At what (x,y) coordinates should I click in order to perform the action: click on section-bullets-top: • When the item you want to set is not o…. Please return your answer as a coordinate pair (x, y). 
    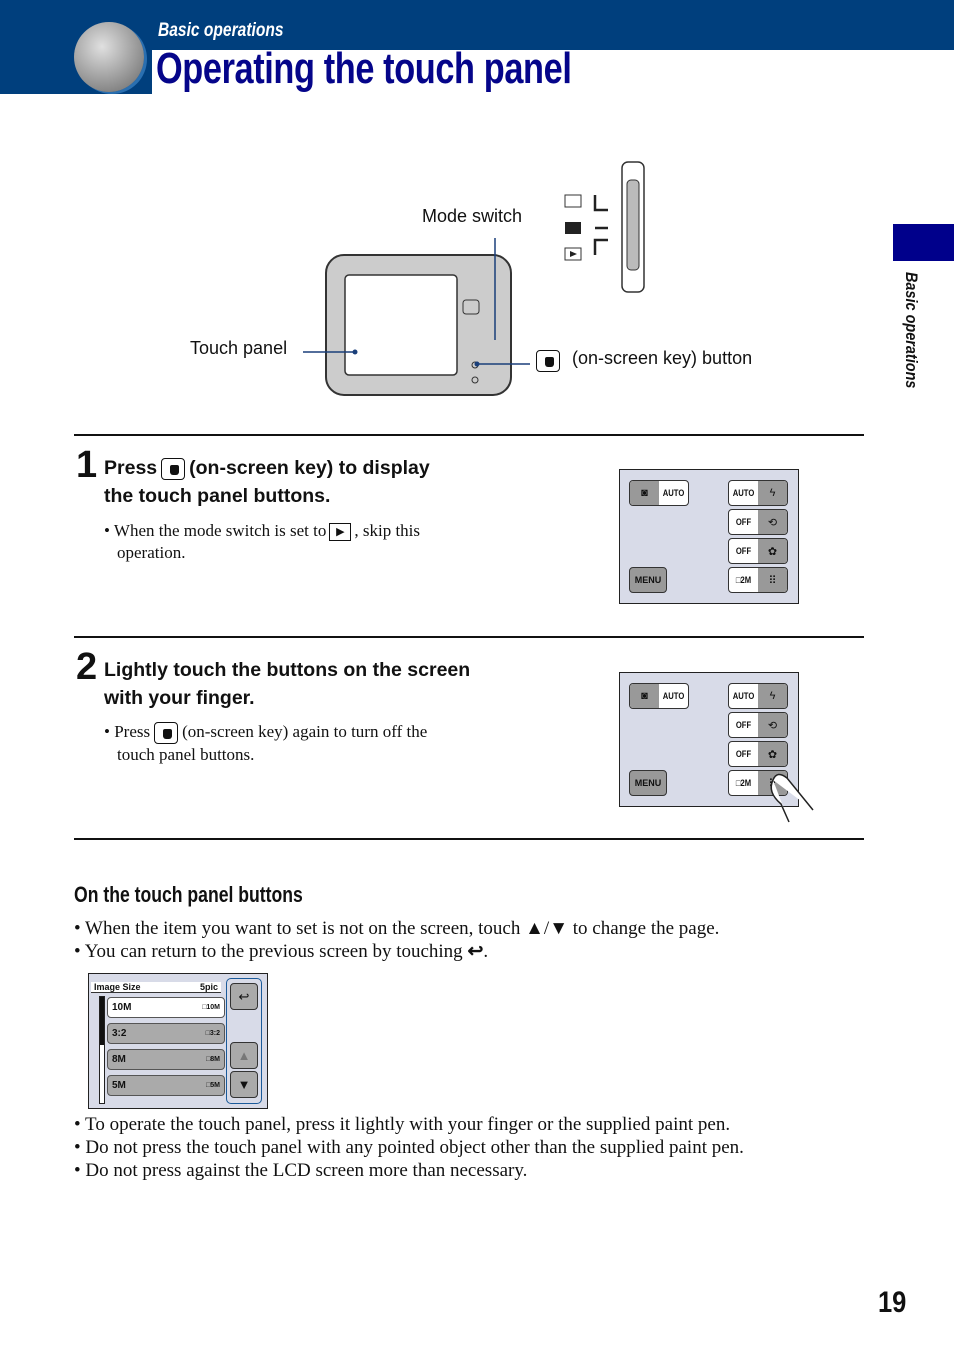
    Looking at the image, I should click on (397, 940).